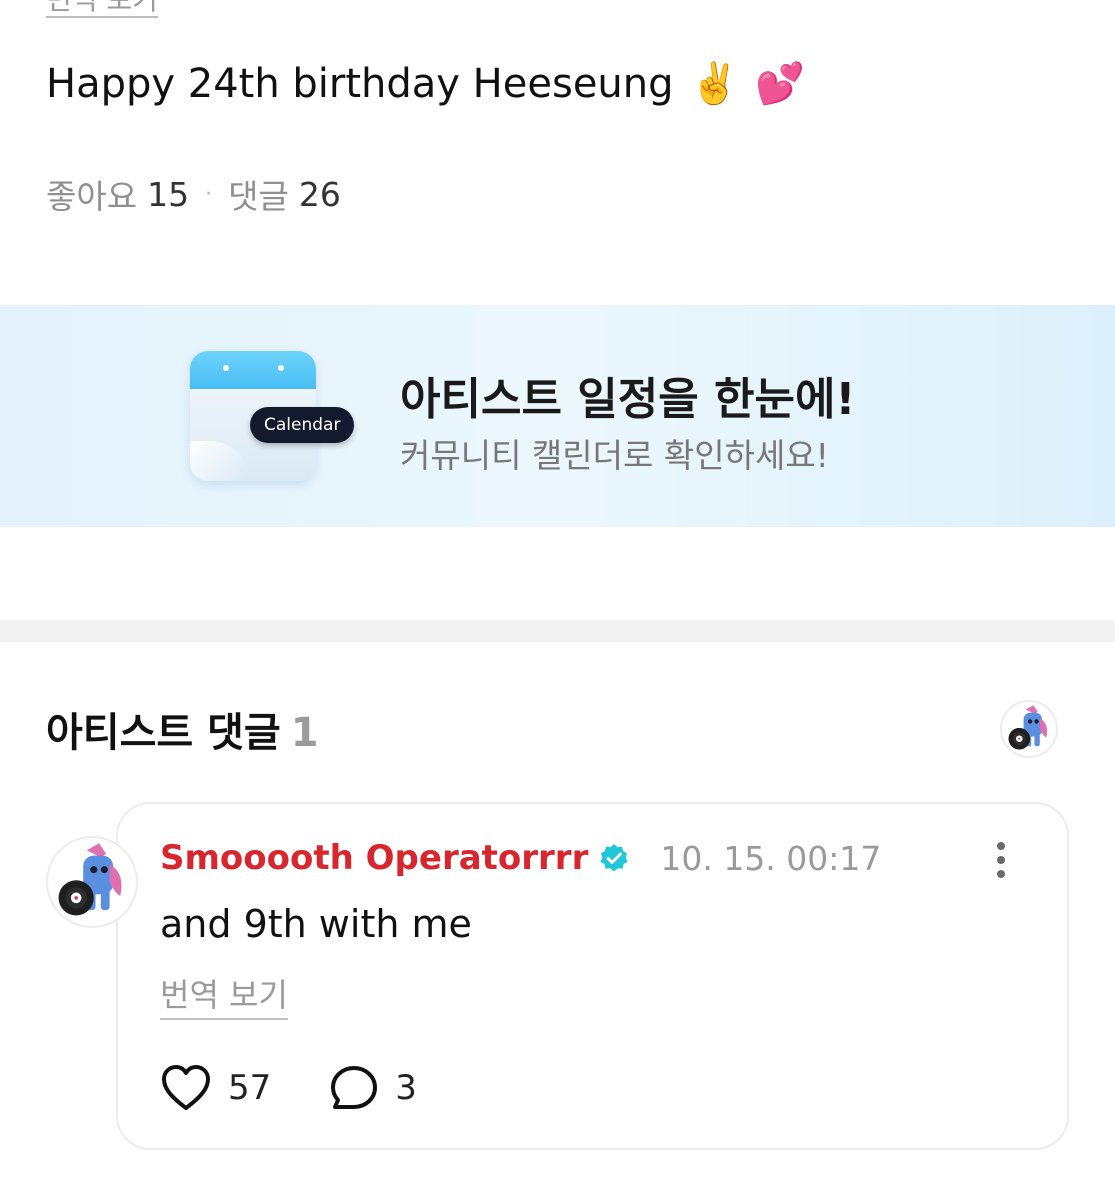  I want to click on victory-hand-emoji: ✌️, so click(714, 84).